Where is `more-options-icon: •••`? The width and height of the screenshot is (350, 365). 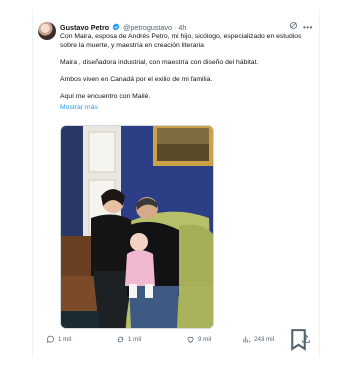 more-options-icon: ••• is located at coordinates (308, 27).